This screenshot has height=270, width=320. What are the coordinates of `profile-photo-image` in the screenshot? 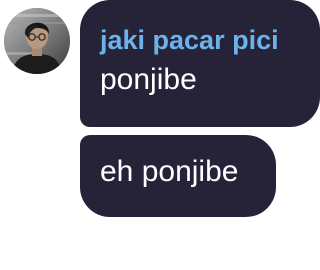 It's located at (37, 41).